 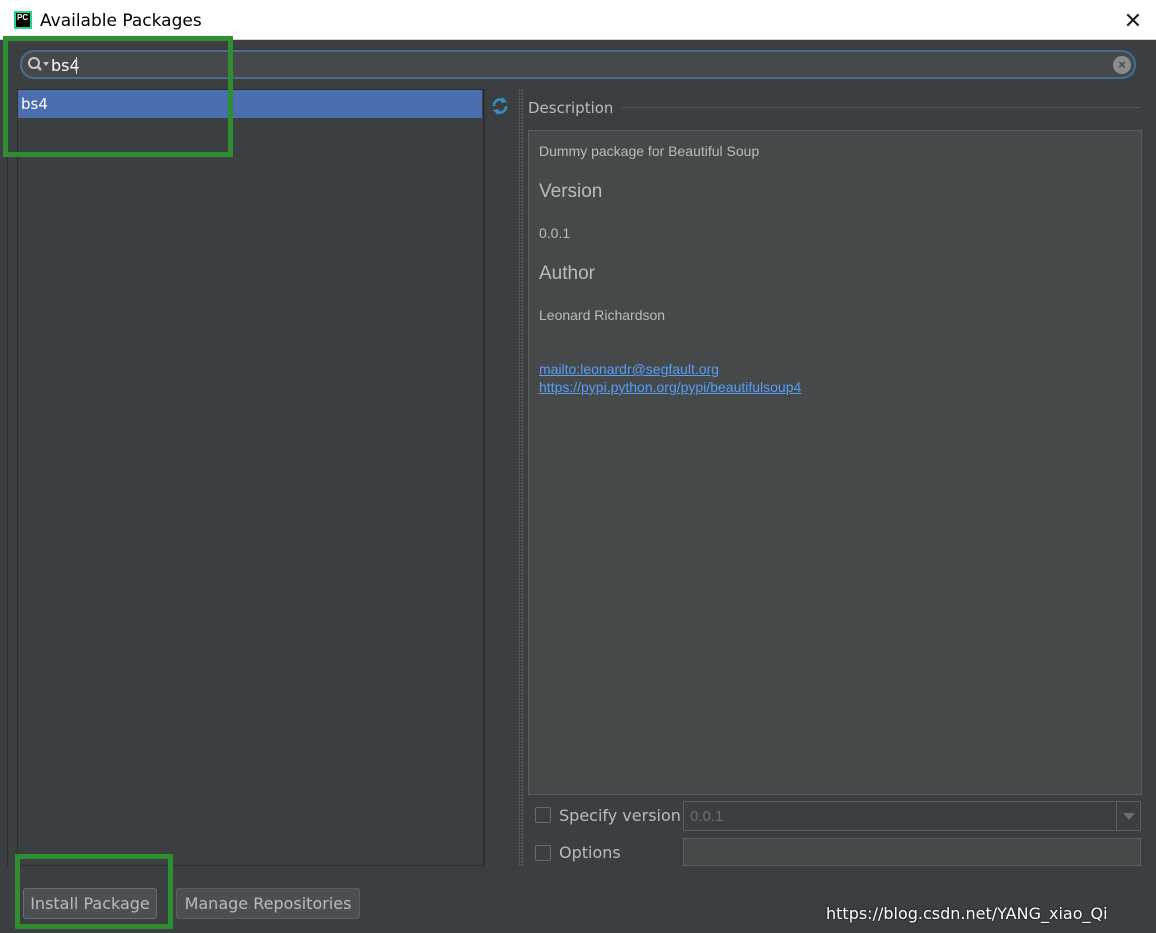 I want to click on version-dropdown, so click(x=912, y=816).